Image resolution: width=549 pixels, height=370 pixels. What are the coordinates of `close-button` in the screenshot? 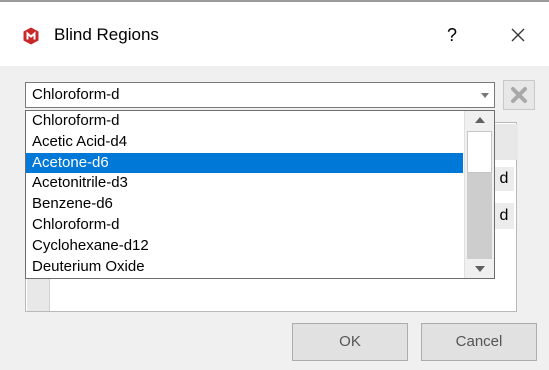 It's located at (518, 35).